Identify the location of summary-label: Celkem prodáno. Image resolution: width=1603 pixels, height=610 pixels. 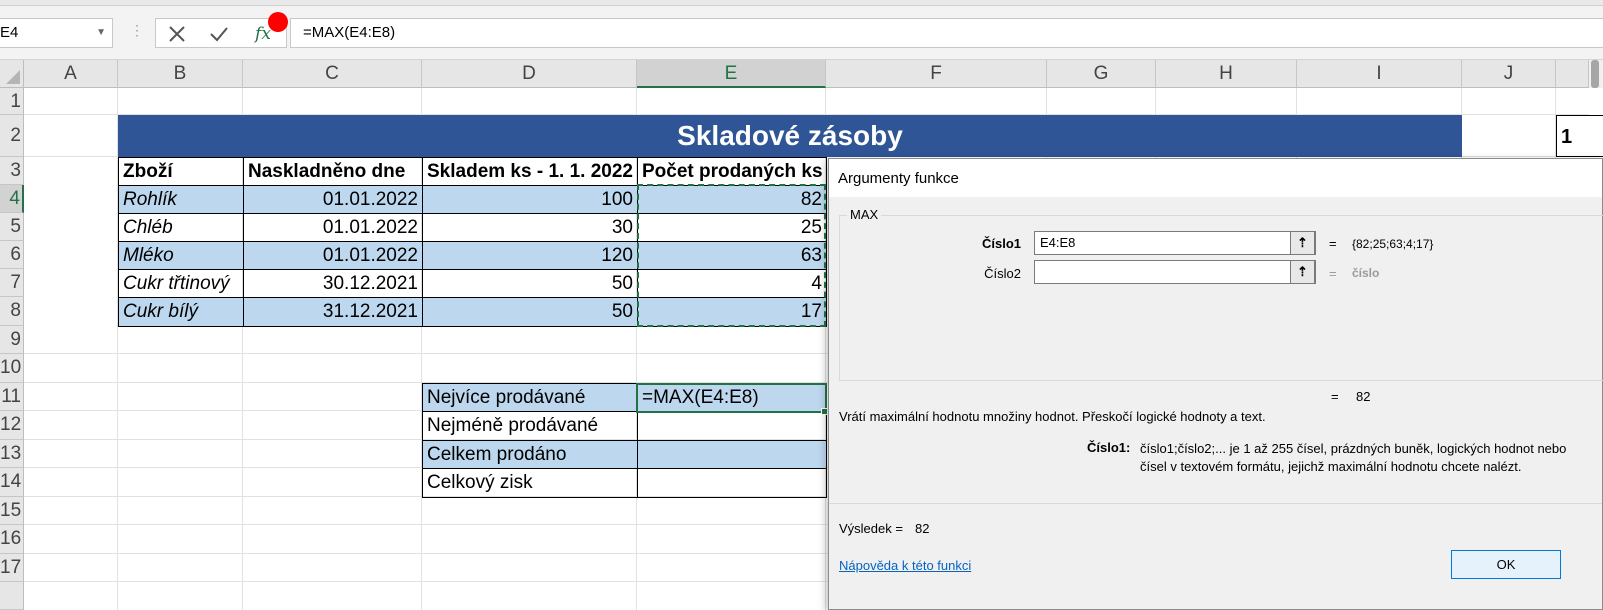
(530, 454).